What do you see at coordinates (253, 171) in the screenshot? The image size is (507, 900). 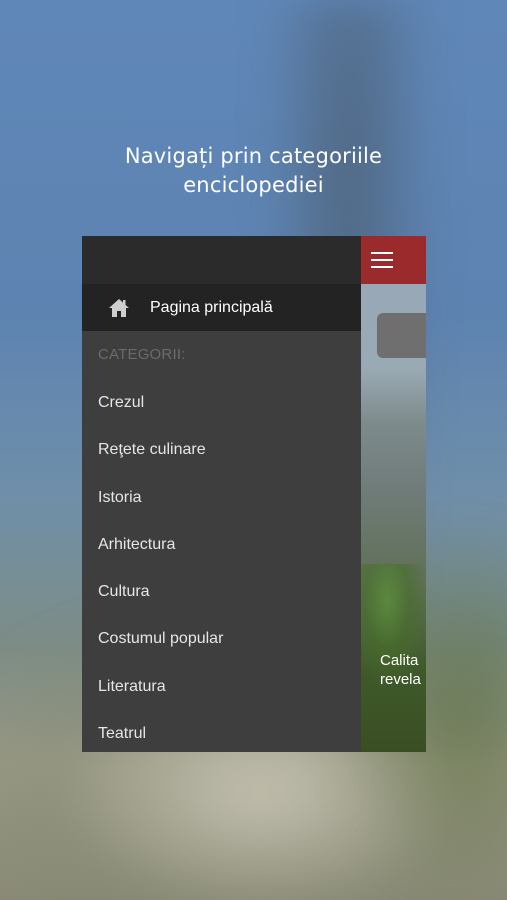 I see `promo-headline: Navigați prin categoriile enciclopediei` at bounding box center [253, 171].